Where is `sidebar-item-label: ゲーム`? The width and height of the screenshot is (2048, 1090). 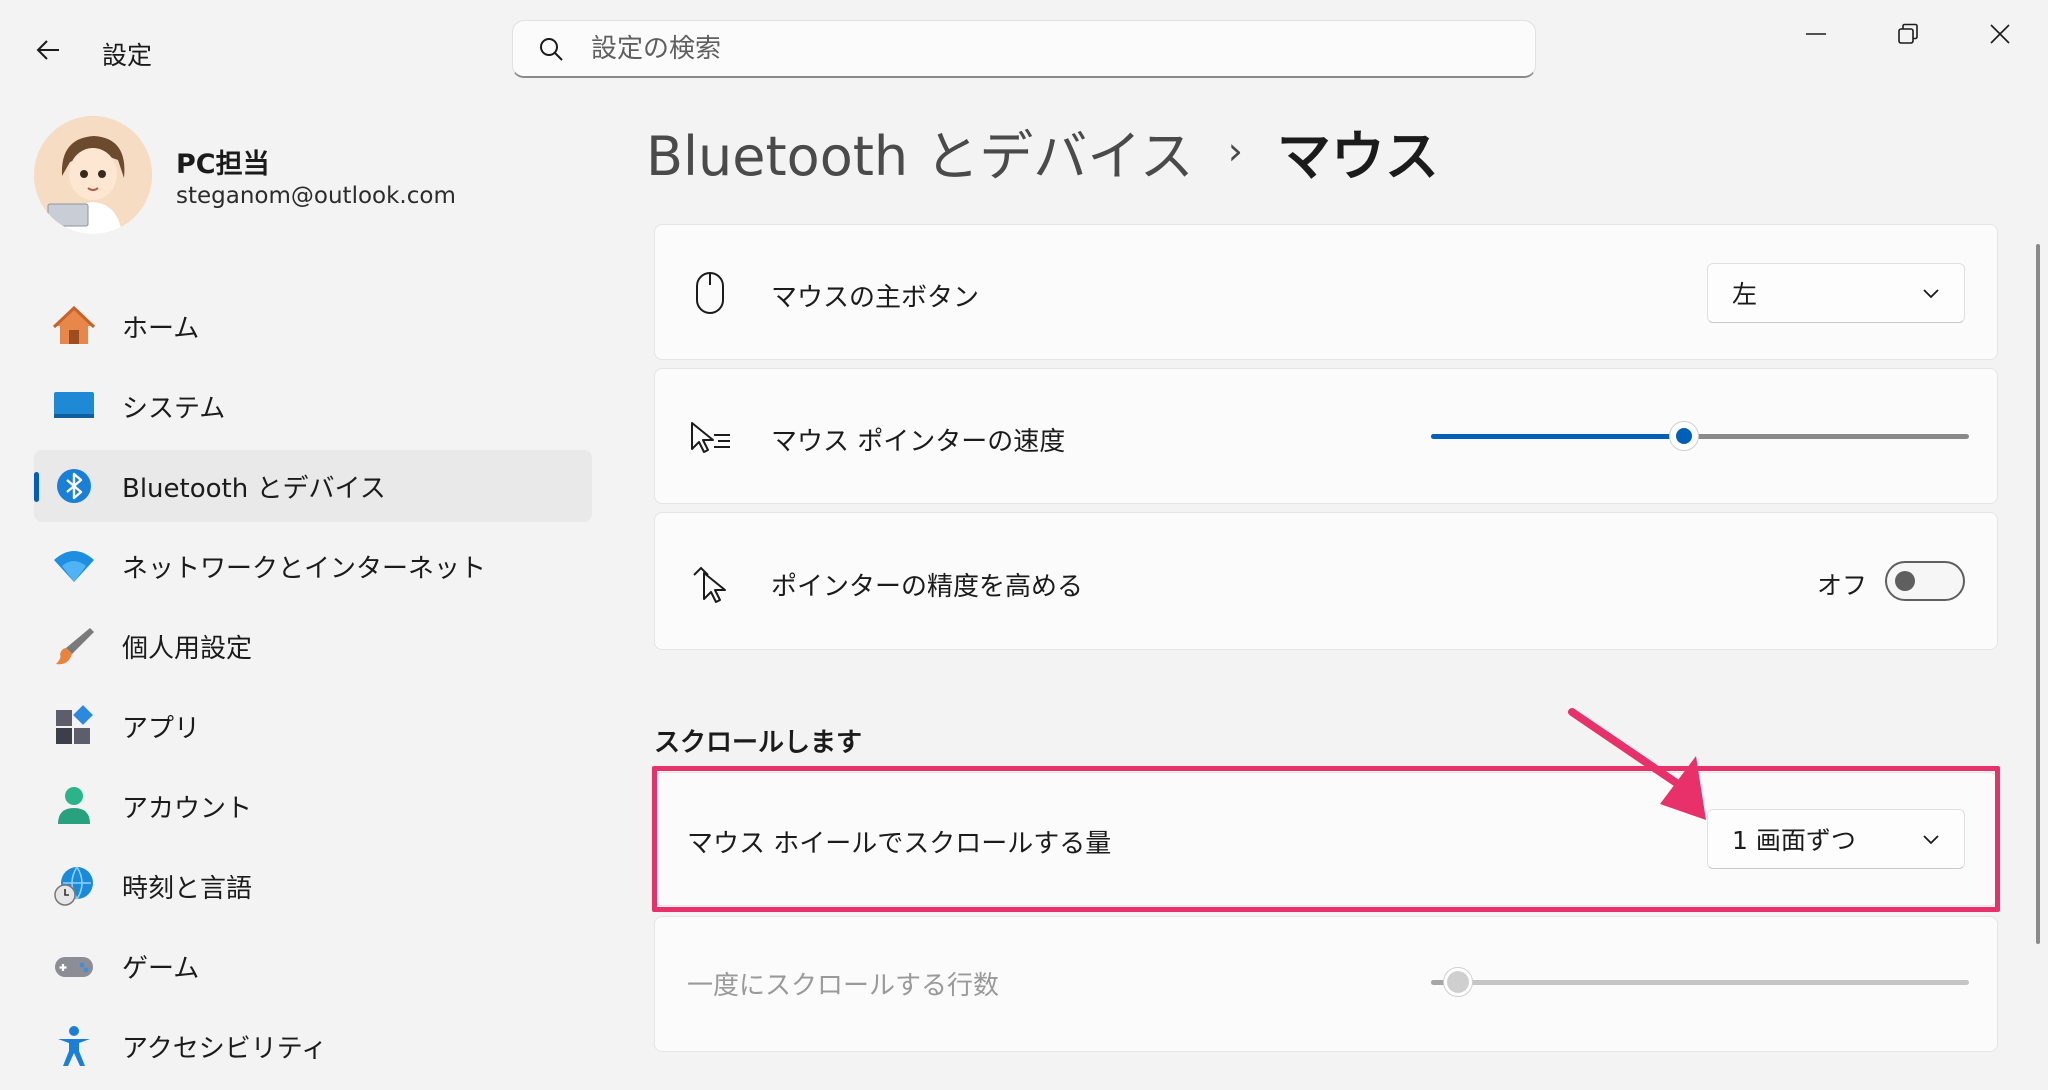 sidebar-item-label: ゲーム is located at coordinates (161, 968).